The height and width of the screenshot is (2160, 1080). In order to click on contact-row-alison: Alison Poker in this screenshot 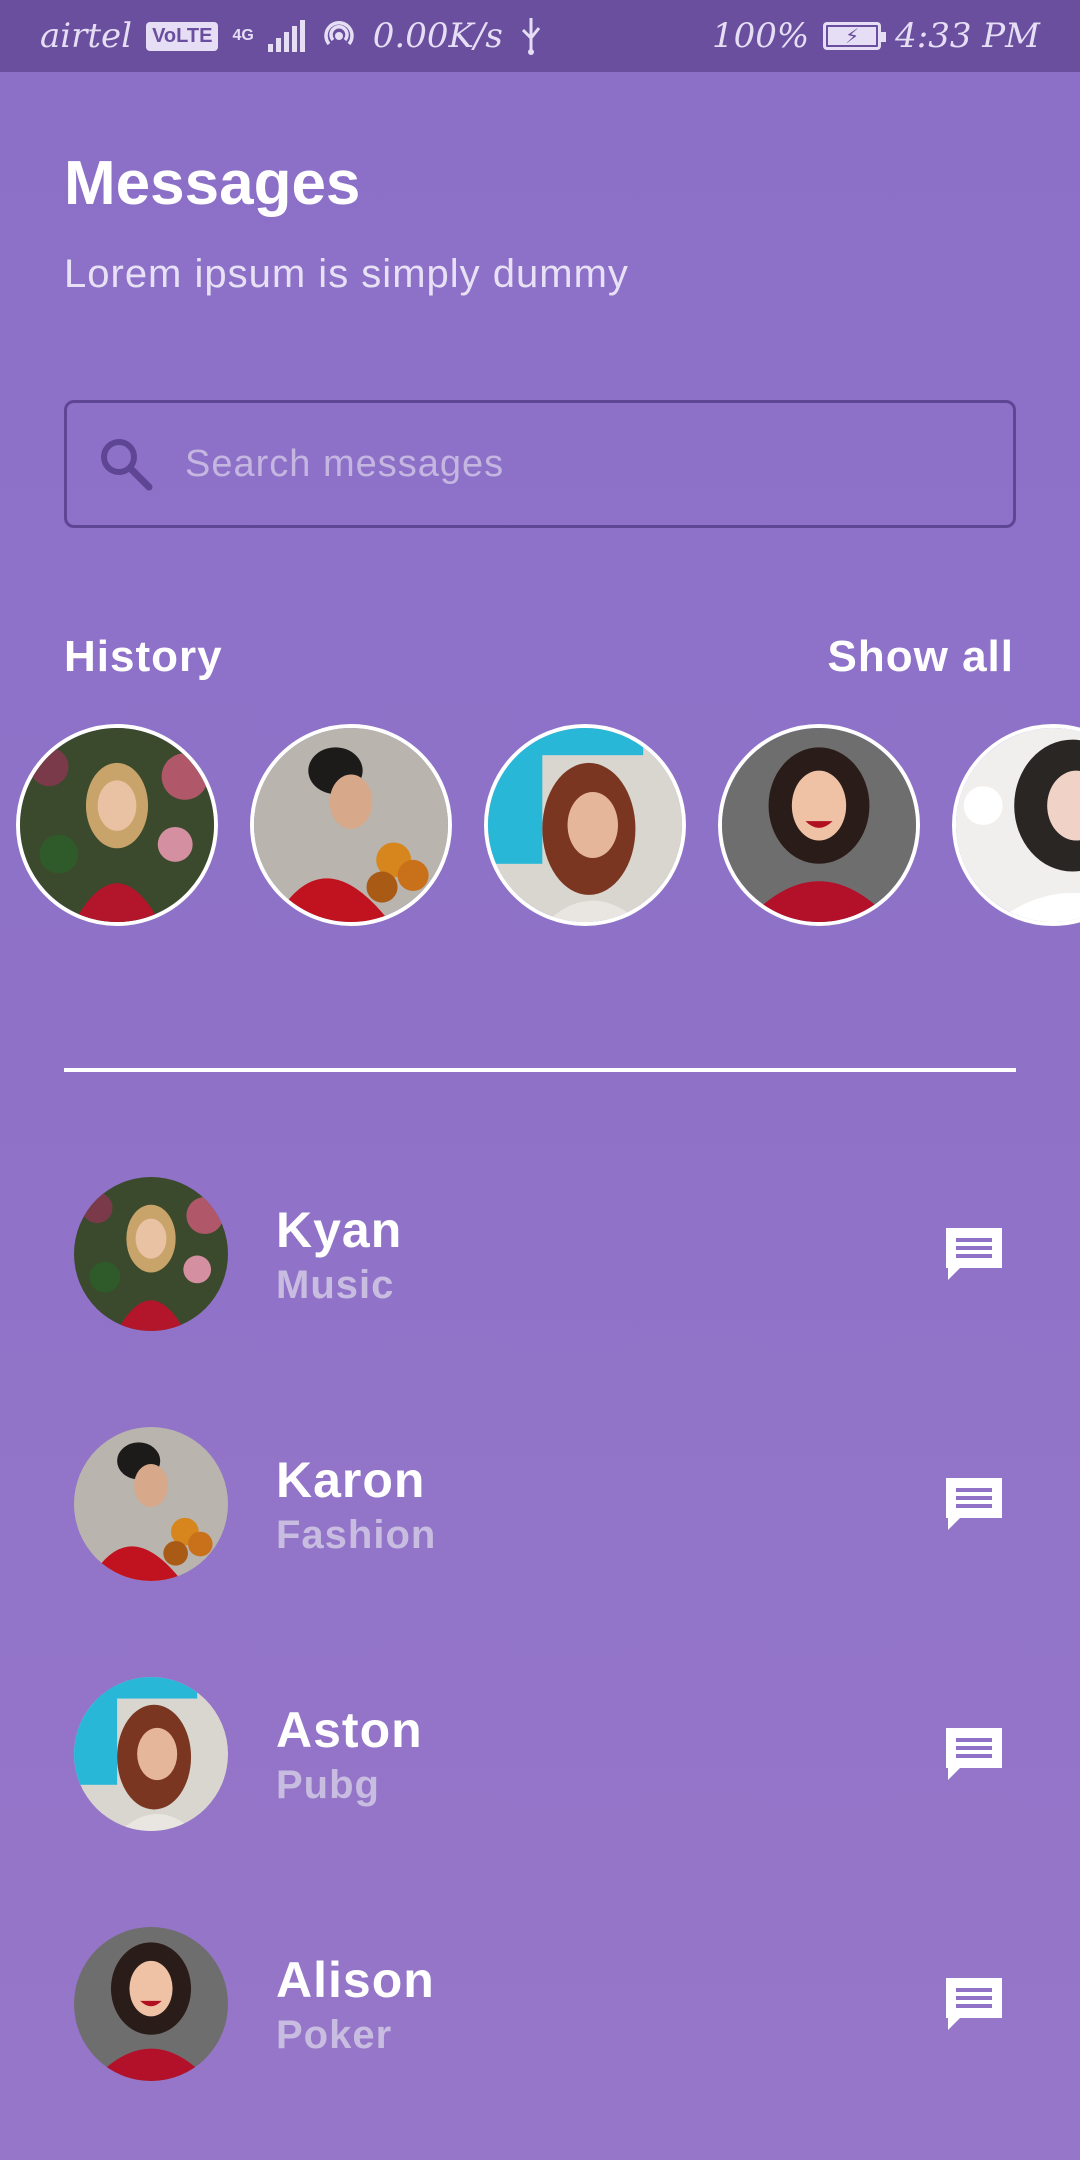, I will do `click(540, 2004)`.